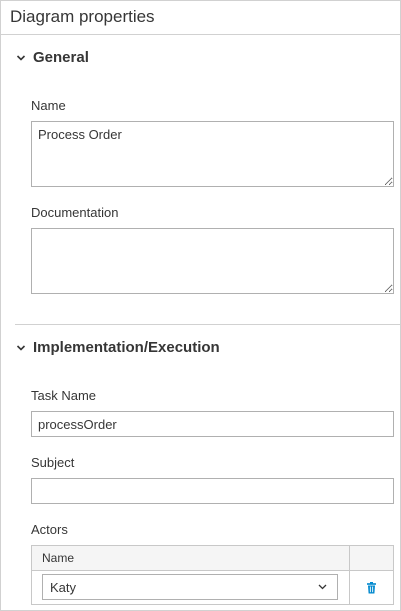  I want to click on actors-label: Actors, so click(49, 529).